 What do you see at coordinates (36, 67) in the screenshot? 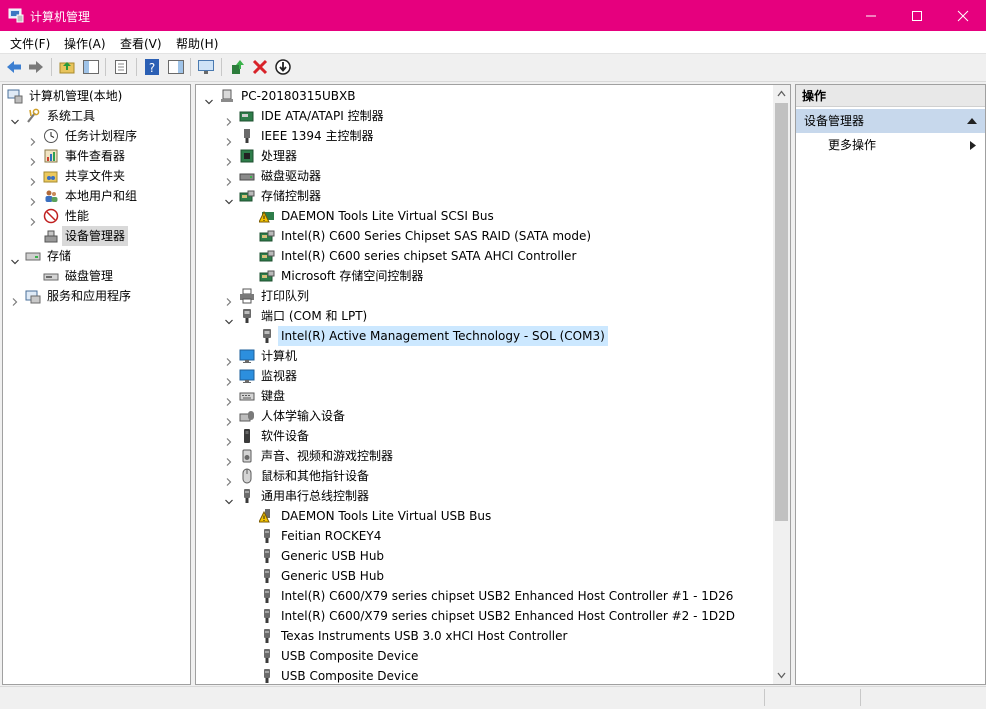
I see `forward-icon` at bounding box center [36, 67].